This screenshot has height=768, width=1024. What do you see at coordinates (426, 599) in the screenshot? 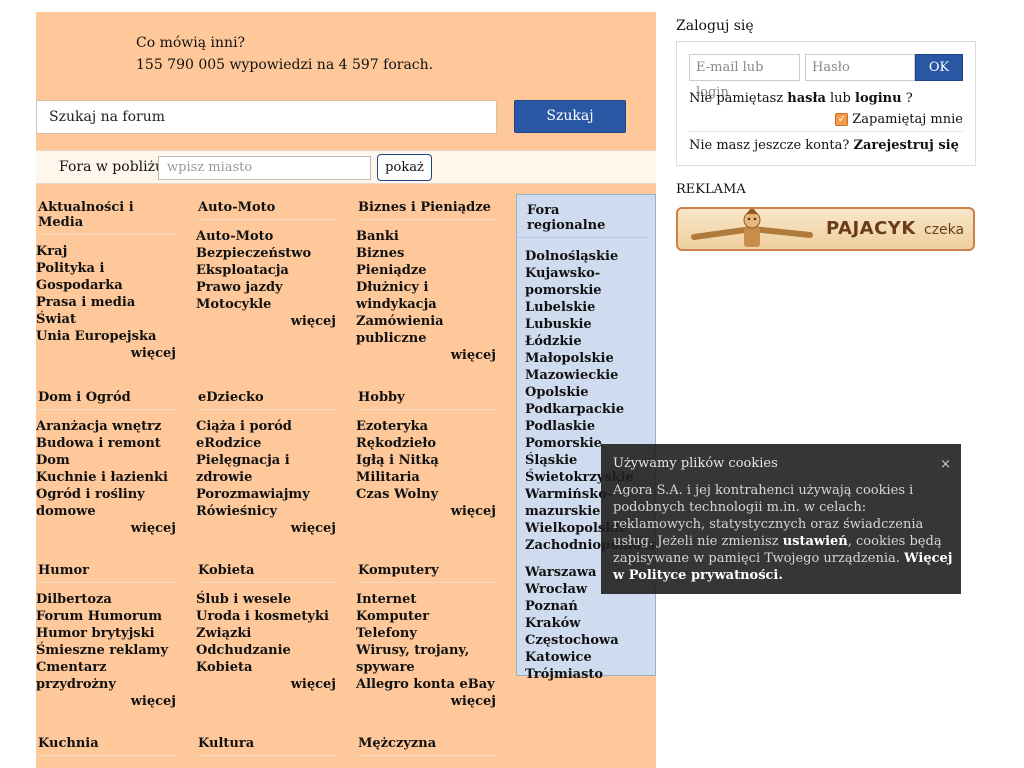
I see `forum-link: Internet` at bounding box center [426, 599].